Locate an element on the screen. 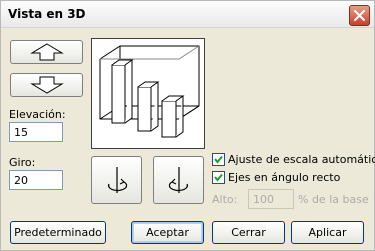 The height and width of the screenshot is (251, 375). rotation-input is located at coordinates (36, 180).